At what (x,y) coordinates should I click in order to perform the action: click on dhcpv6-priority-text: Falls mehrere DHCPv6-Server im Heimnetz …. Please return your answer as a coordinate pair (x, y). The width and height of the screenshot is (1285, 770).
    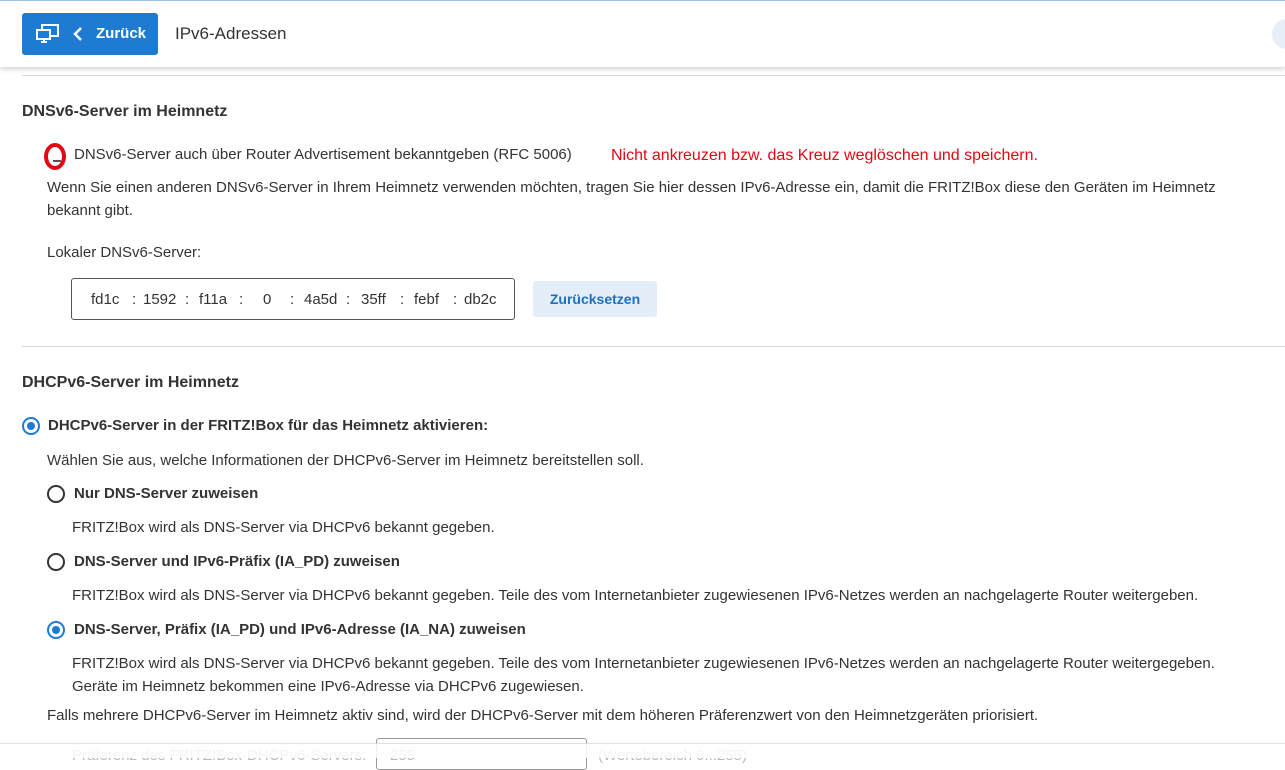
    Looking at the image, I should click on (543, 715).